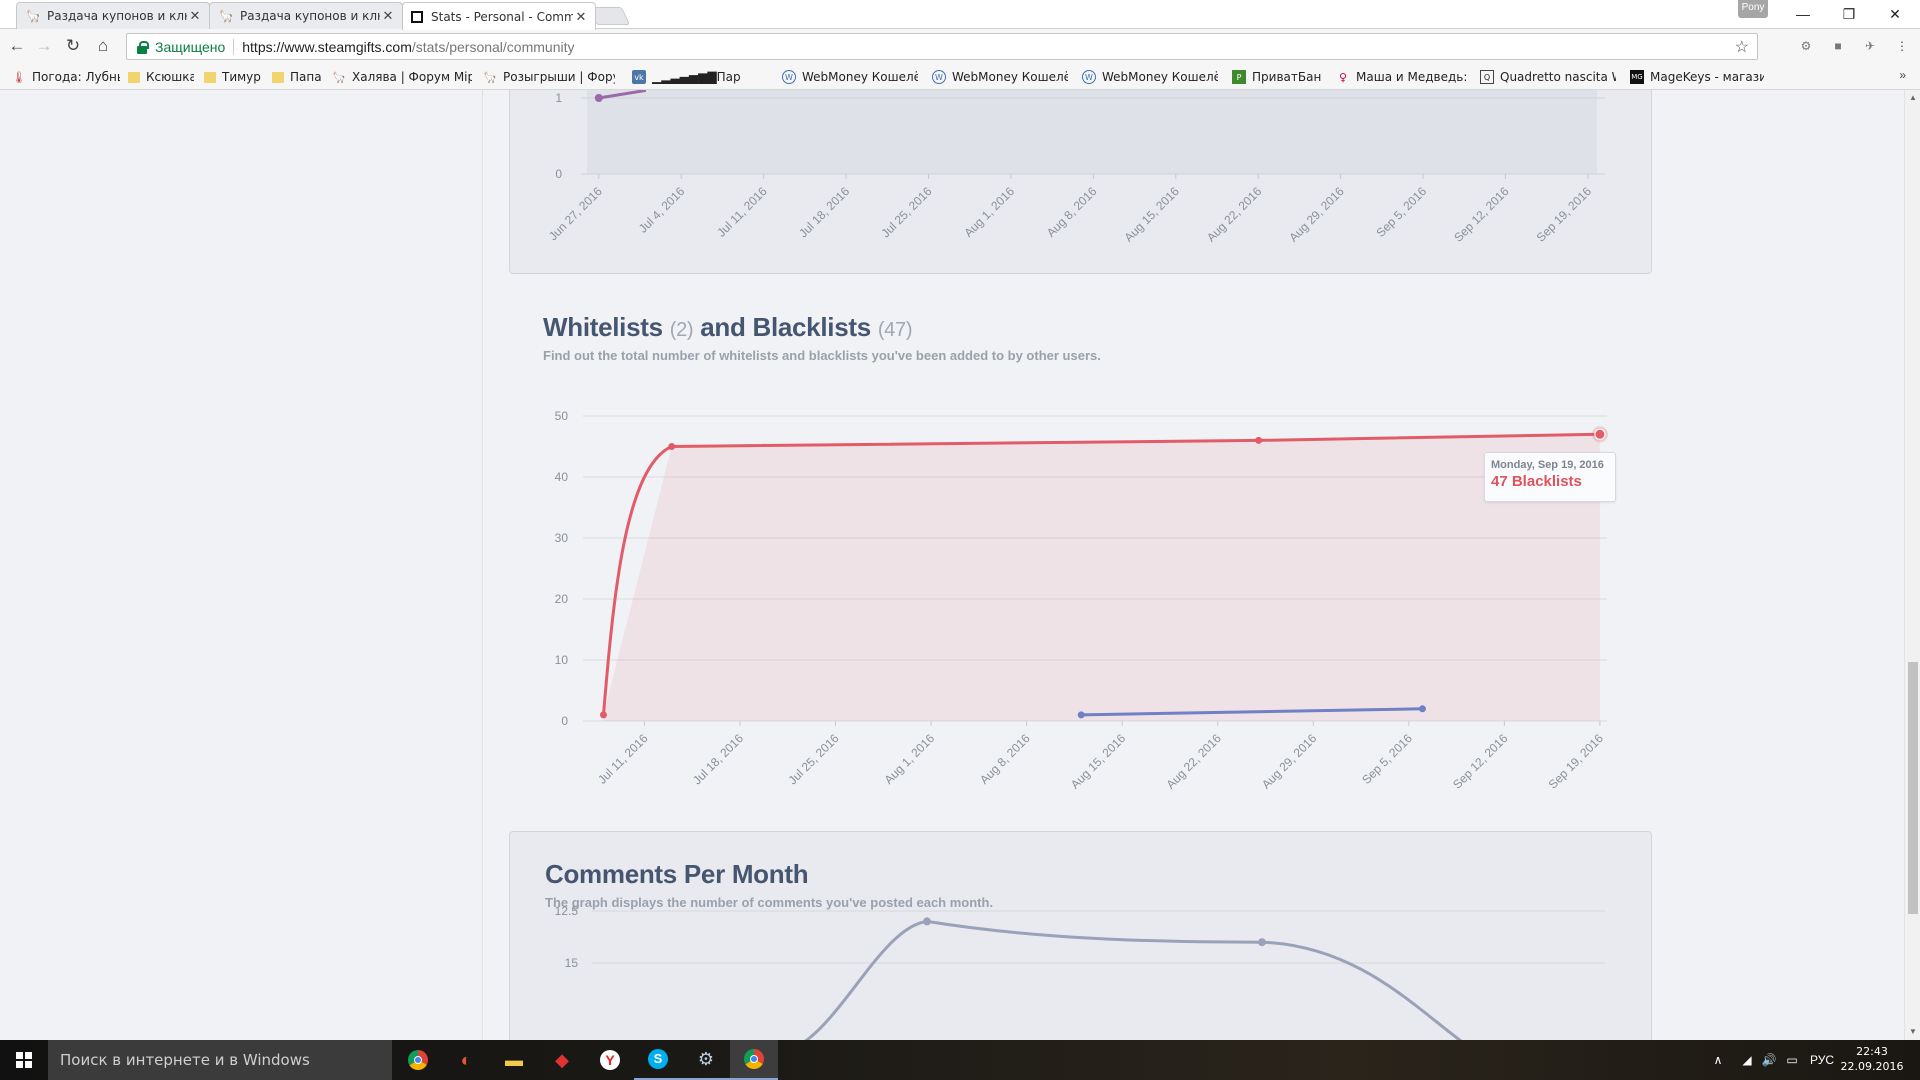  Describe the element at coordinates (1838, 46) in the screenshot. I see `extension-icon: ■` at that location.